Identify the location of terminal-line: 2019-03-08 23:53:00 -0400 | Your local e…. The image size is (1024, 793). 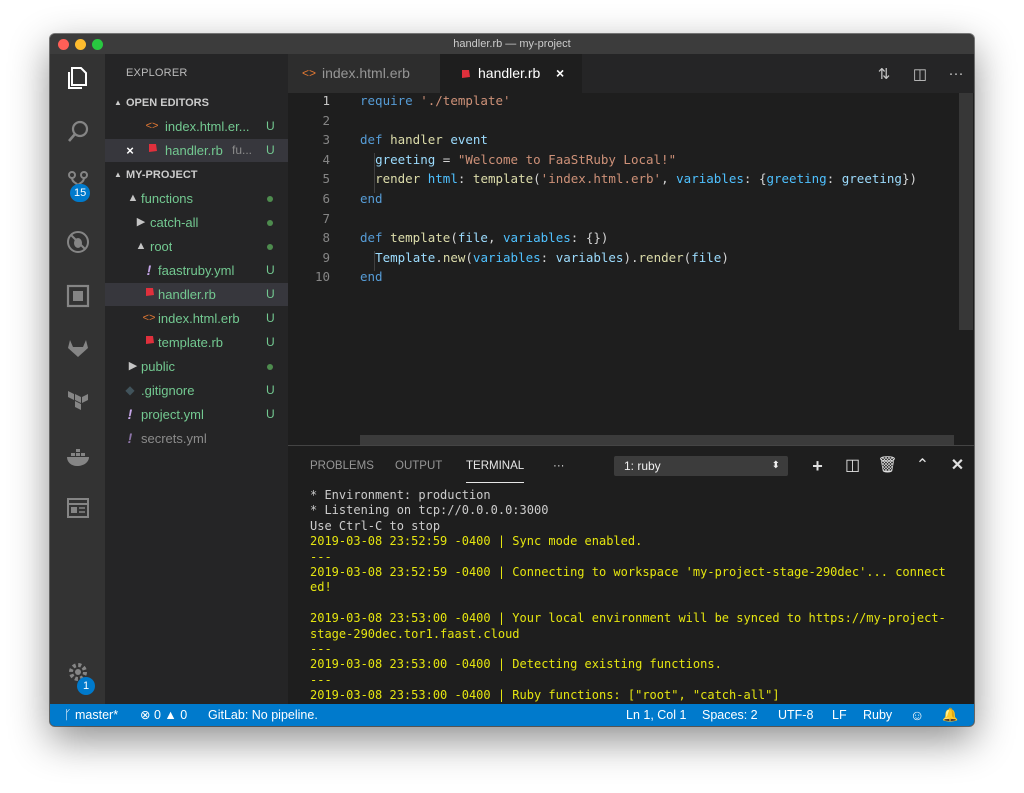
(628, 626).